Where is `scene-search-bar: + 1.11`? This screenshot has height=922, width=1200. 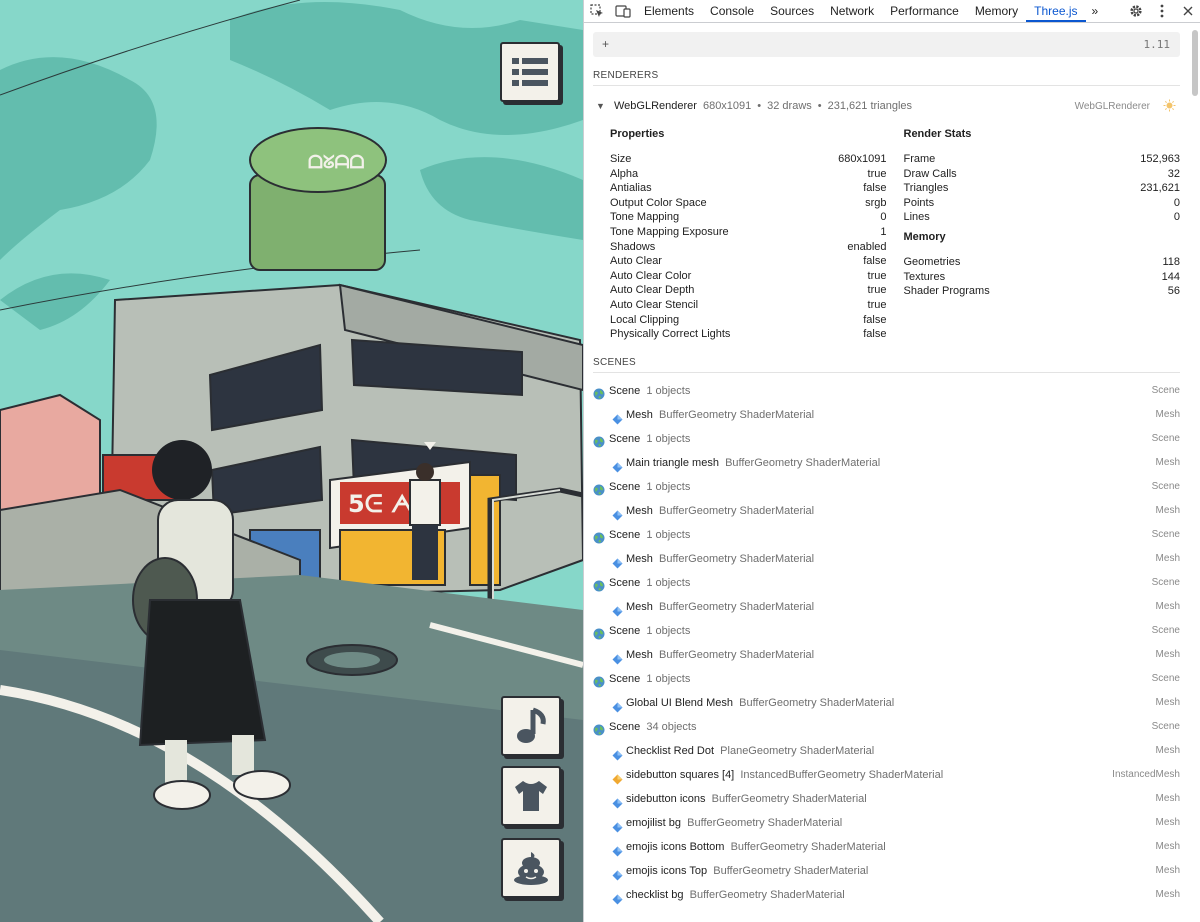
scene-search-bar: + 1.11 is located at coordinates (886, 44).